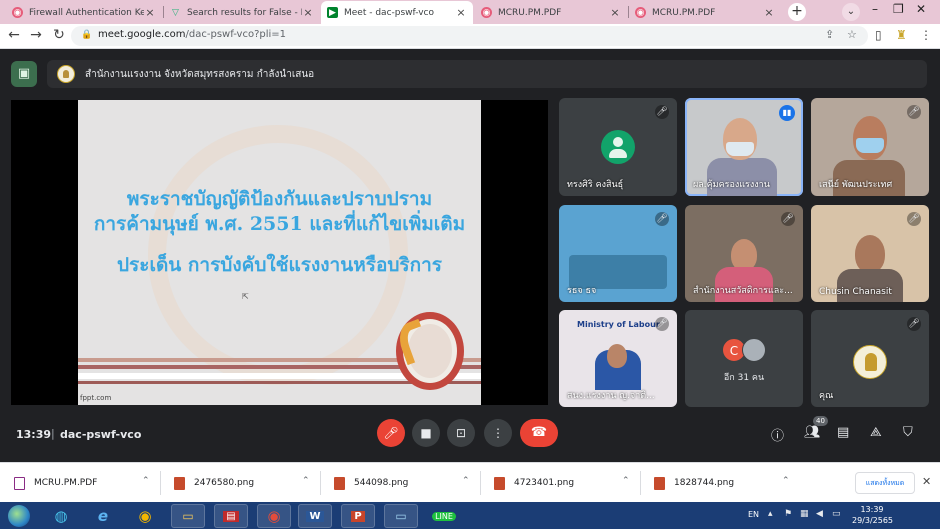  Describe the element at coordinates (103, 516) in the screenshot. I see `ie-icon: e` at that location.